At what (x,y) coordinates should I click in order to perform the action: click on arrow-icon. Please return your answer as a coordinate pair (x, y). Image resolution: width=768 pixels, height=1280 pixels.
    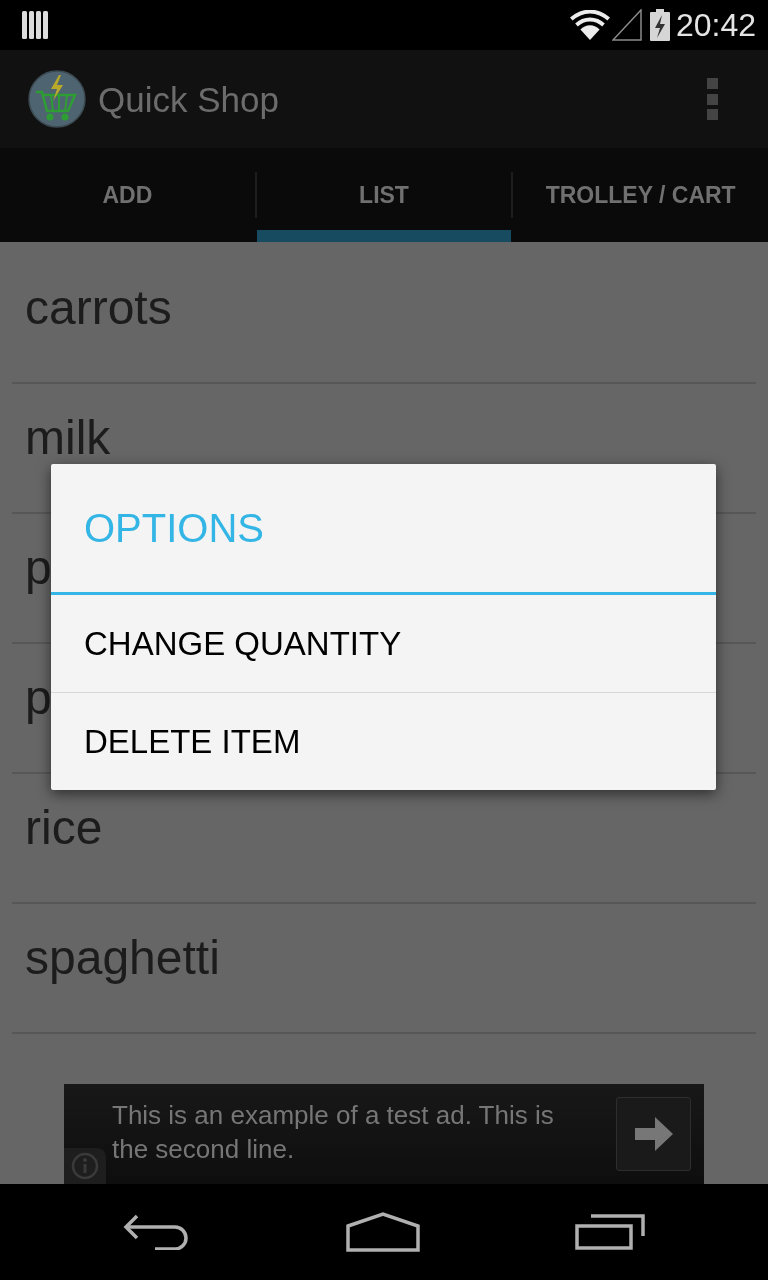
    Looking at the image, I should click on (653, 1134).